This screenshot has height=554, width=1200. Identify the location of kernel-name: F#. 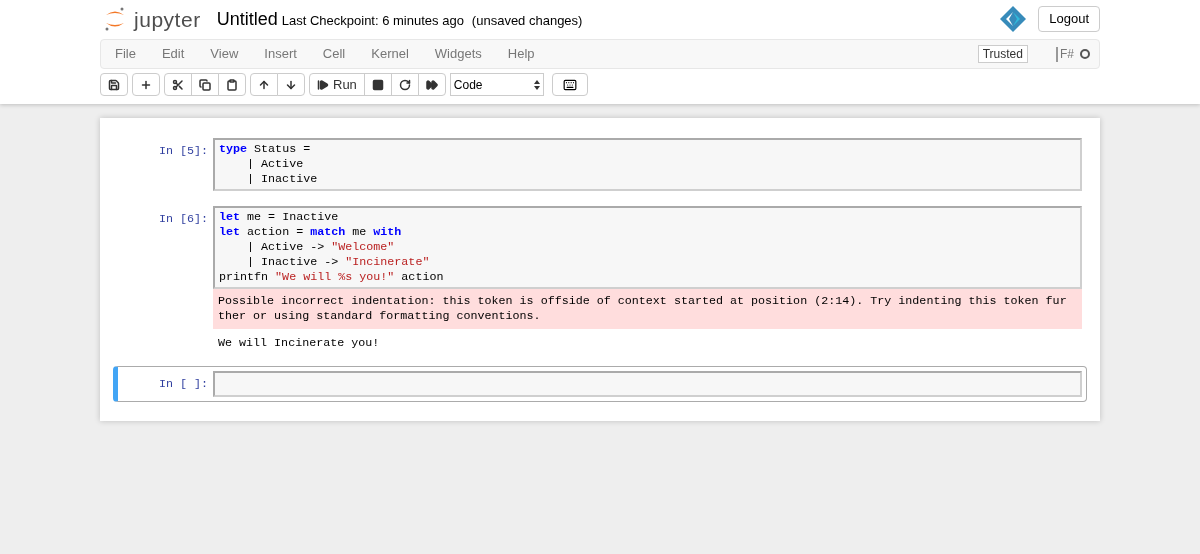
(1067, 54).